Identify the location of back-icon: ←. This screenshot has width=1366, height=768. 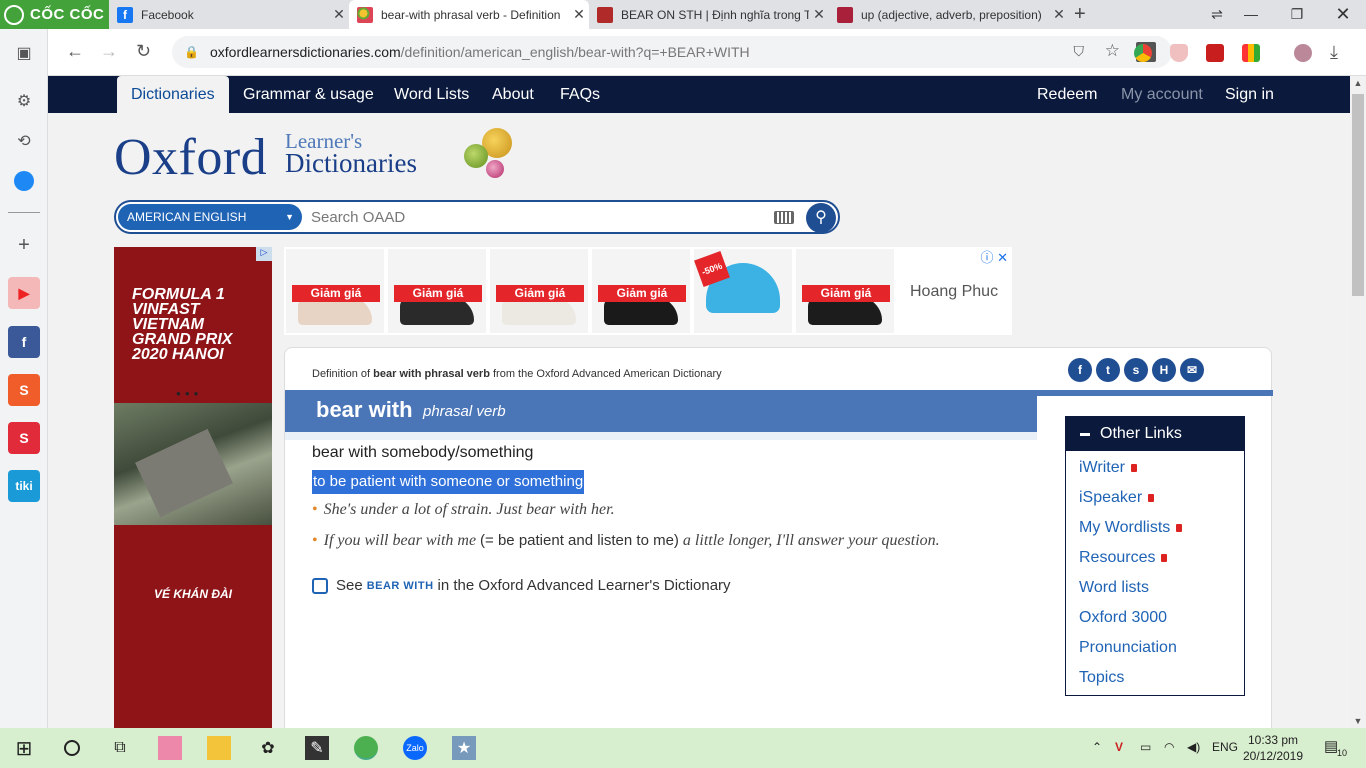
(75, 51).